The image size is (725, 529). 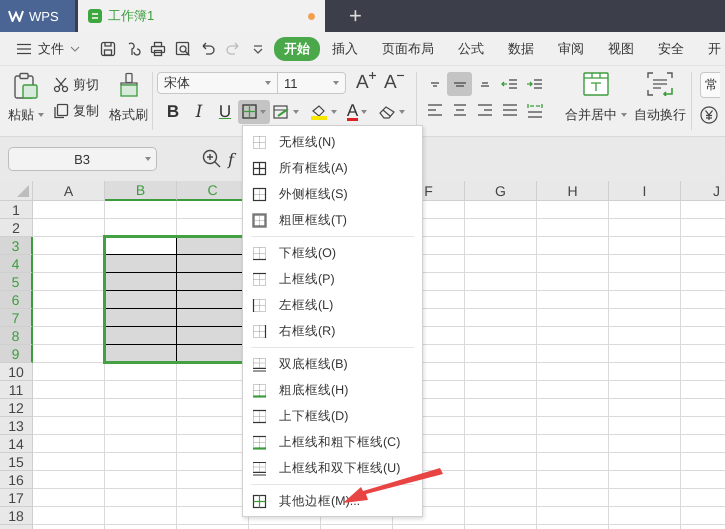 What do you see at coordinates (521, 48) in the screenshot?
I see `ribbon-tab: 数据` at bounding box center [521, 48].